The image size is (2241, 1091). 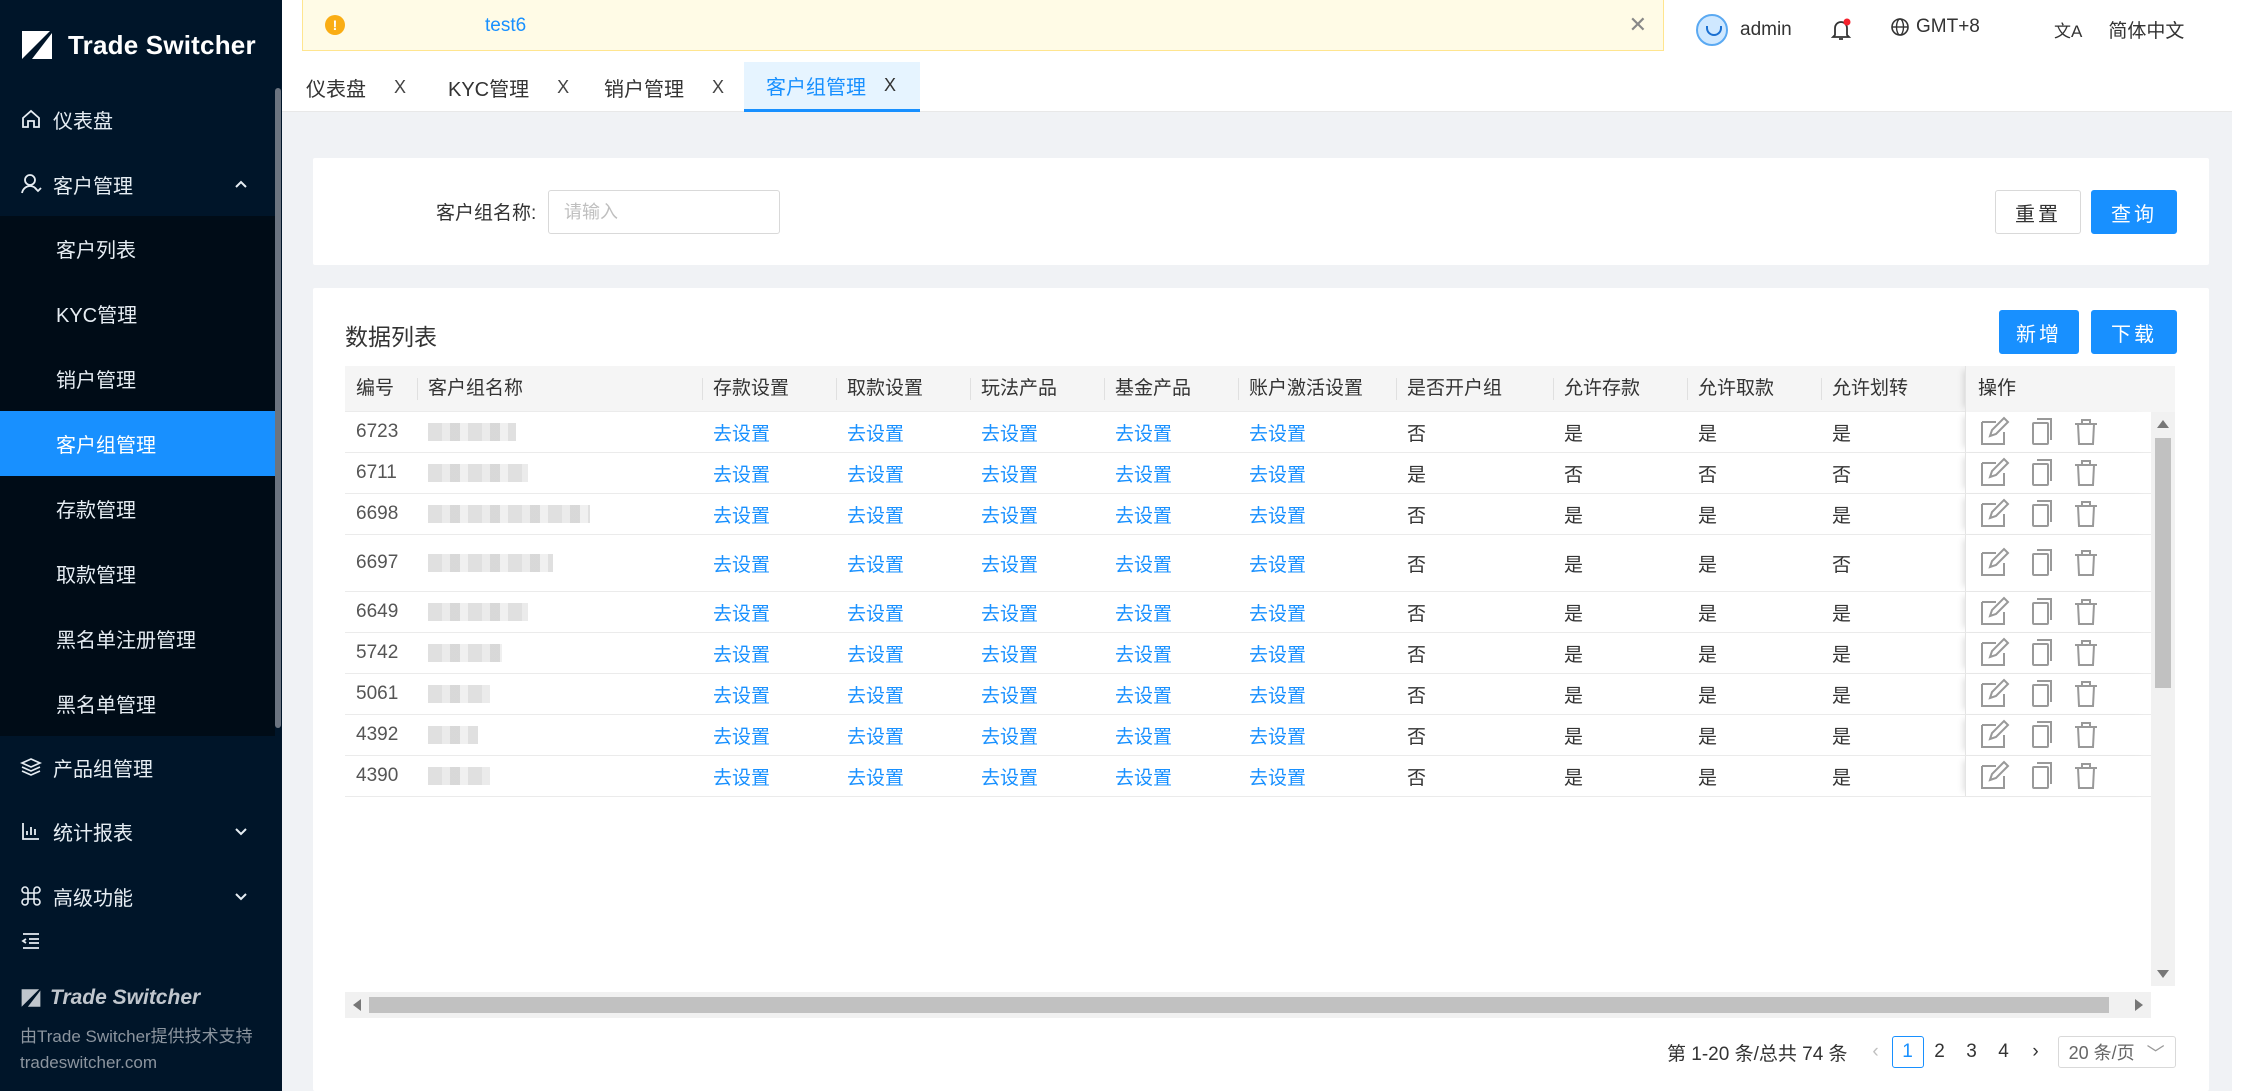 What do you see at coordinates (2134, 332) in the screenshot?
I see `download-button: 下载` at bounding box center [2134, 332].